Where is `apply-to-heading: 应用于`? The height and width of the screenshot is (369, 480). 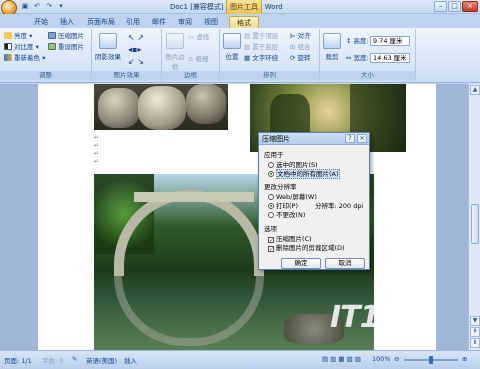
apply-to-heading: 应用于 is located at coordinates (274, 155).